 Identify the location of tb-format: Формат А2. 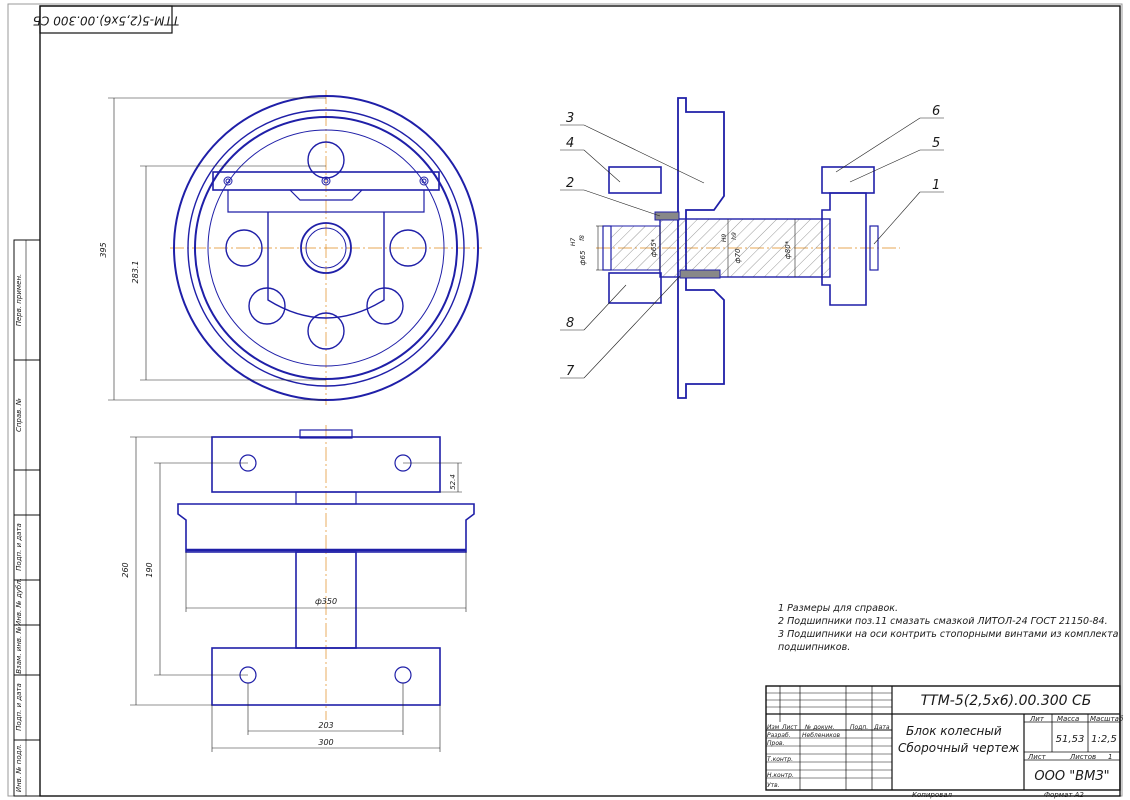
(1064, 795).